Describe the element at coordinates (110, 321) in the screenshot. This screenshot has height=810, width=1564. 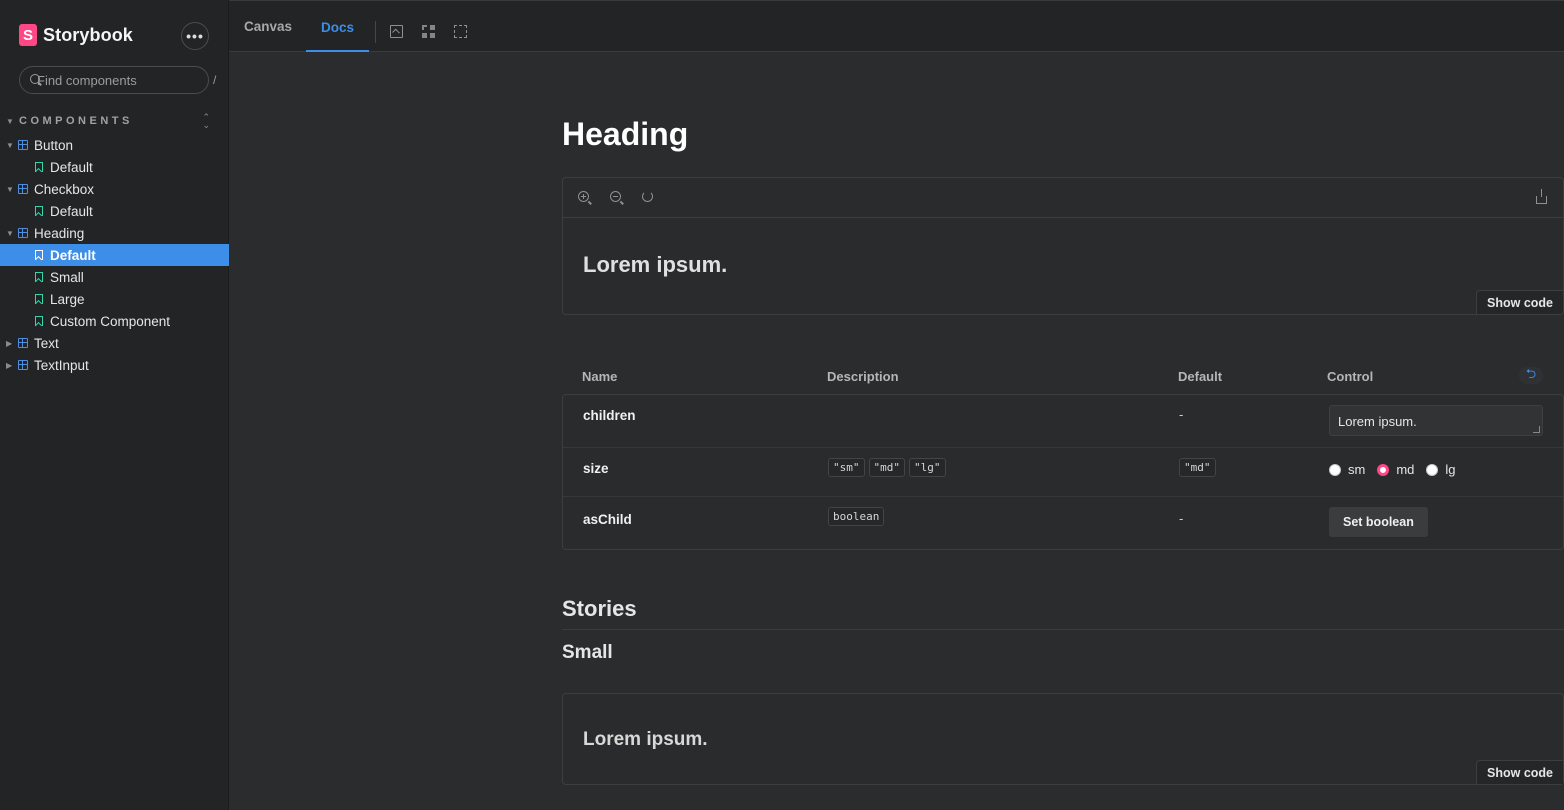
I see `tree-item-label: Custom Component` at that location.